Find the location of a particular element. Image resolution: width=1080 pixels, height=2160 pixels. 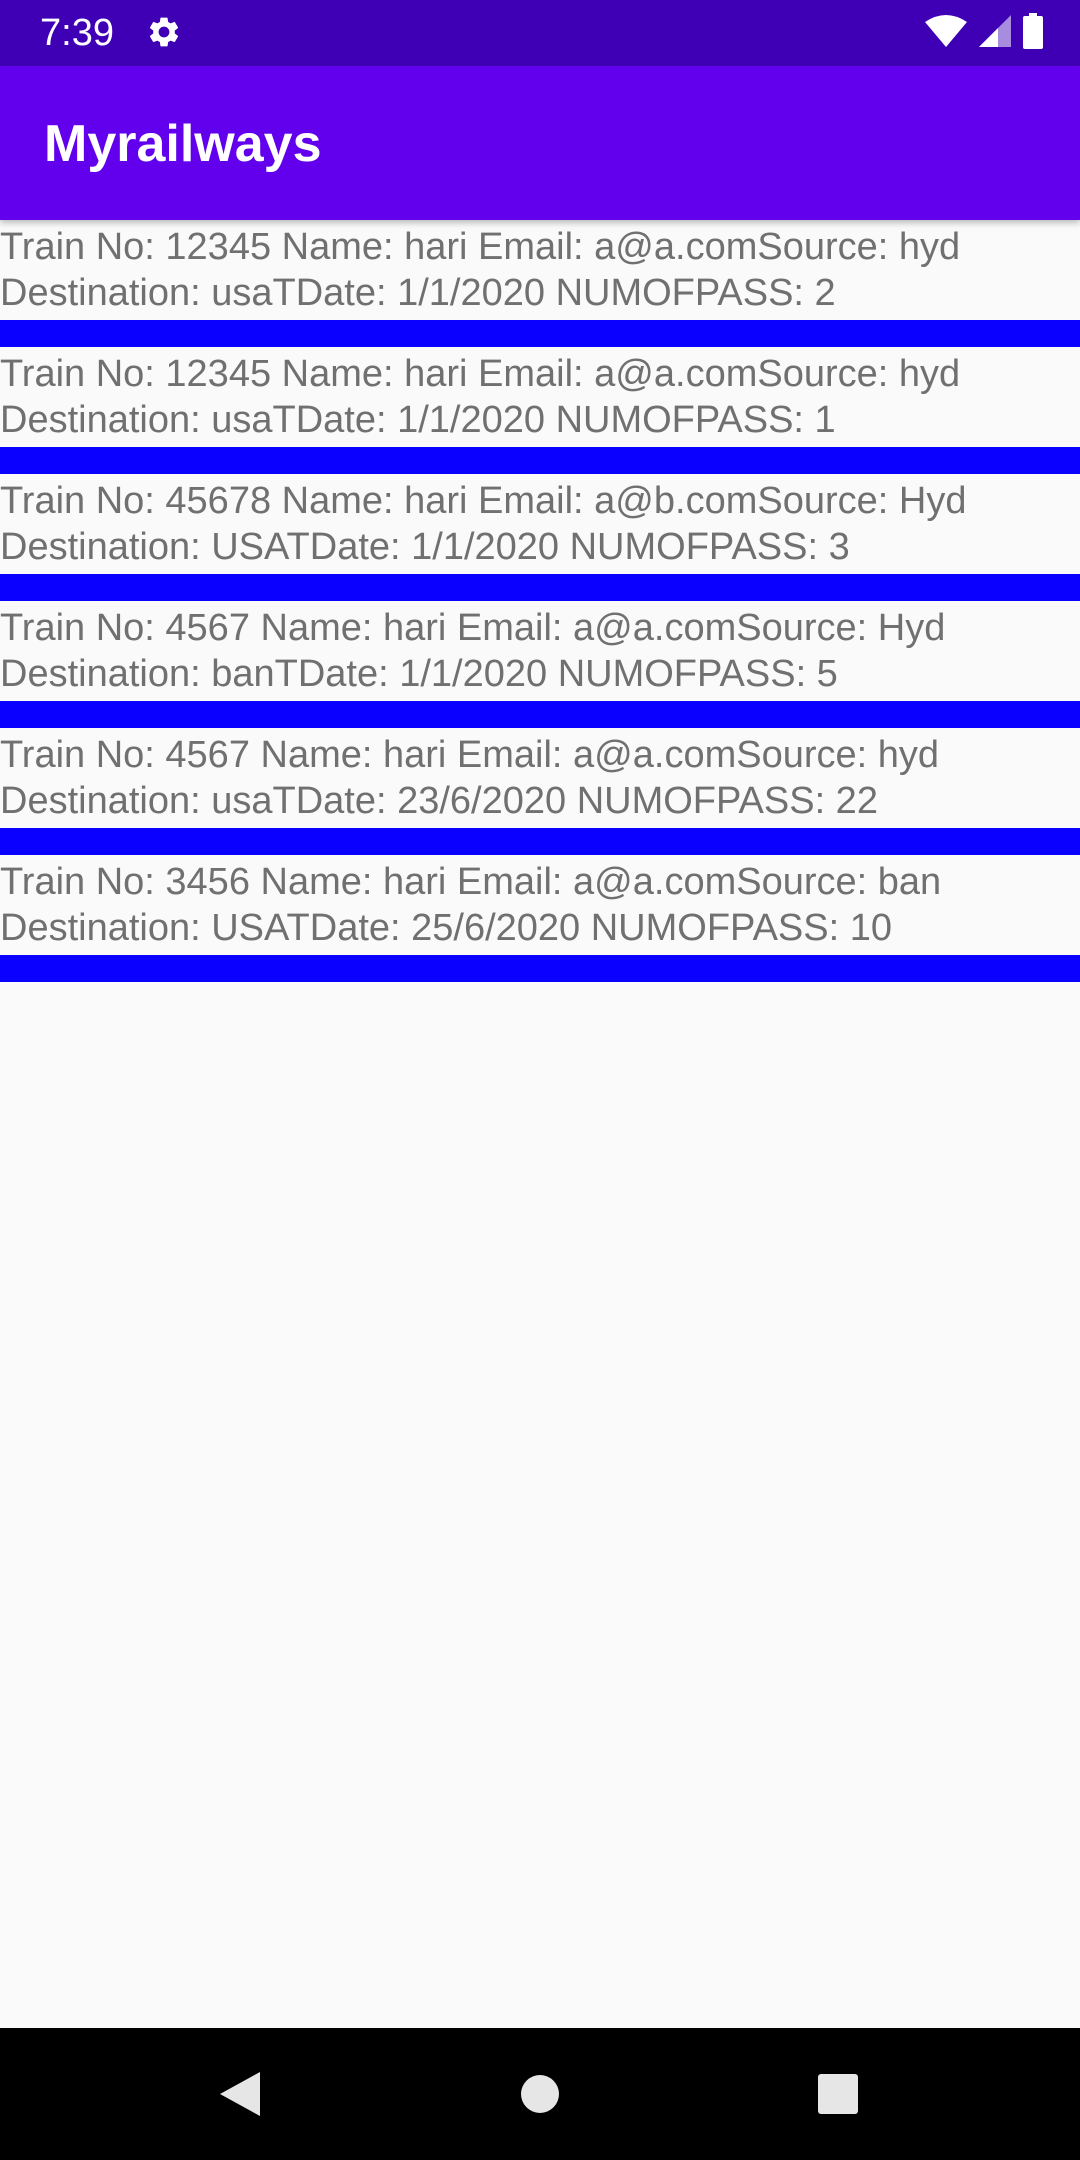

status-bar: 7:39 is located at coordinates (540, 33).